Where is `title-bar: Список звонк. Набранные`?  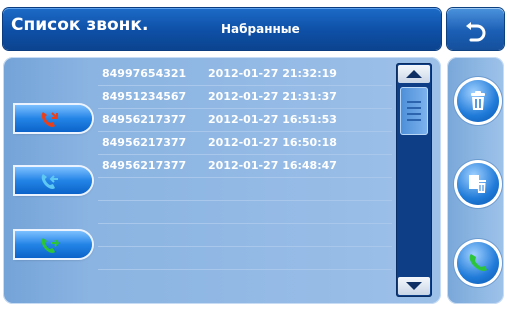 title-bar: Список звонк. Набранные is located at coordinates (222, 29).